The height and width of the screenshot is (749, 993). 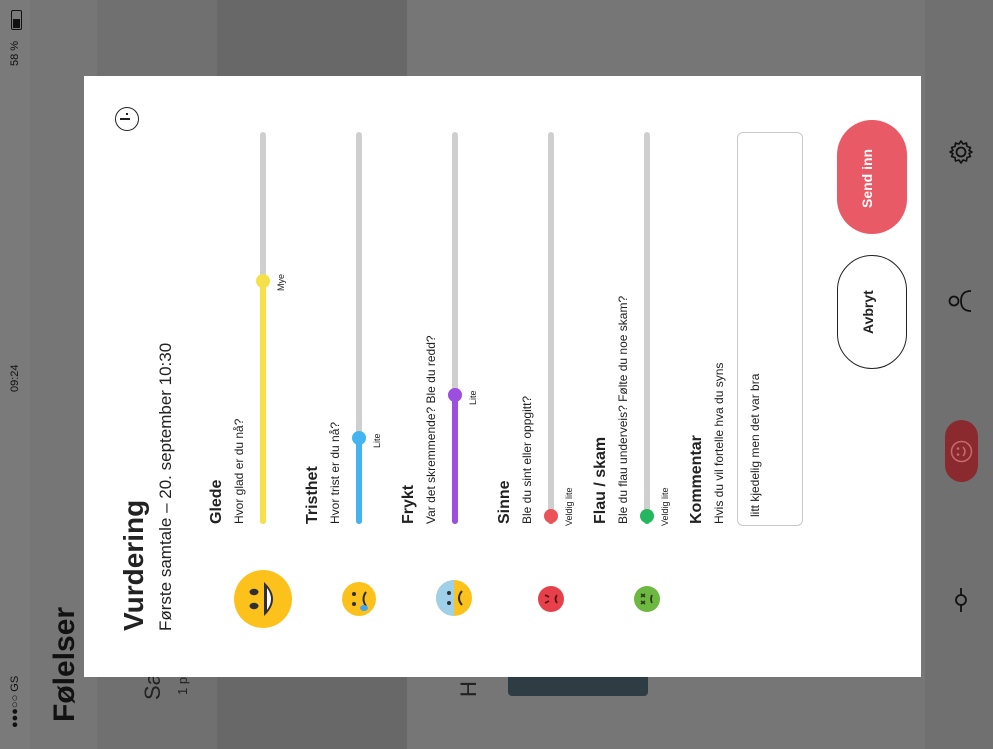 I want to click on ashamed-emoji-icon, so click(x=647, y=599).